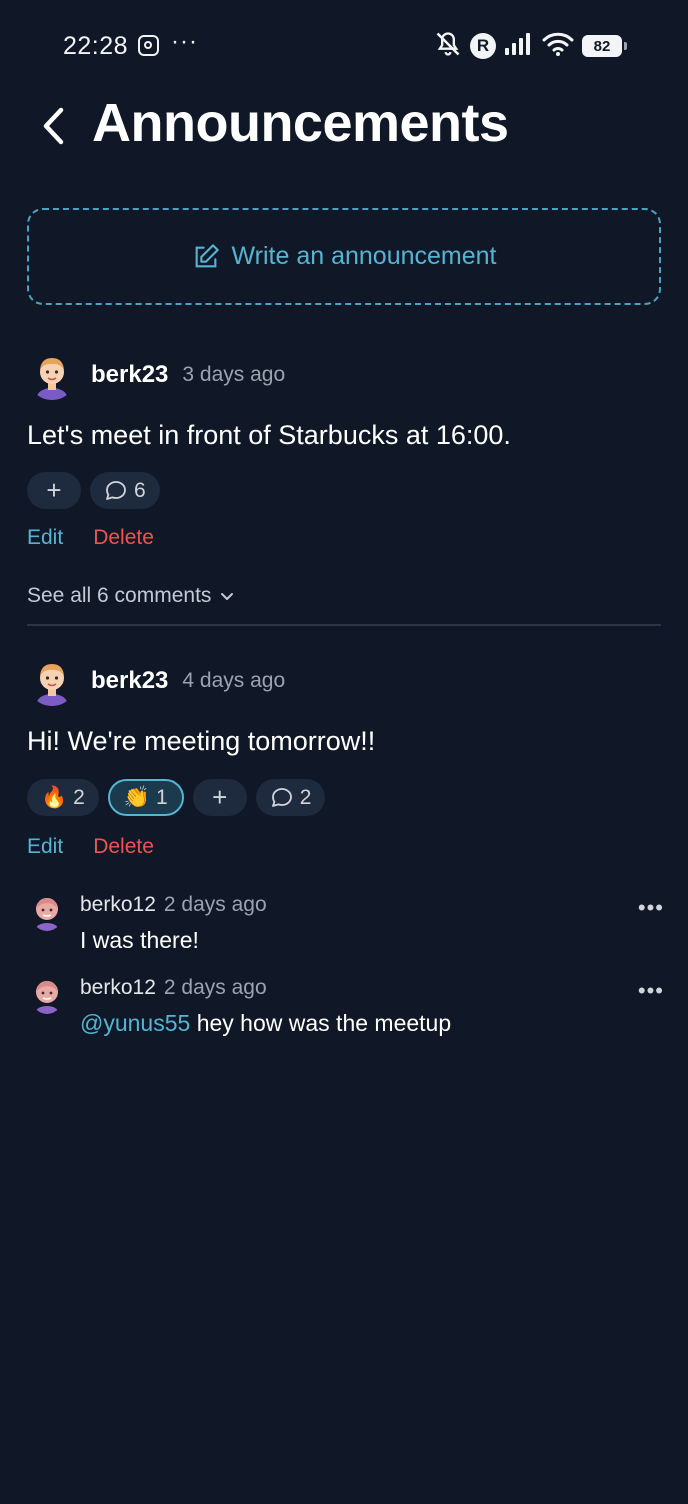  I want to click on see-all-comments-button: See all 6 comments, so click(131, 596).